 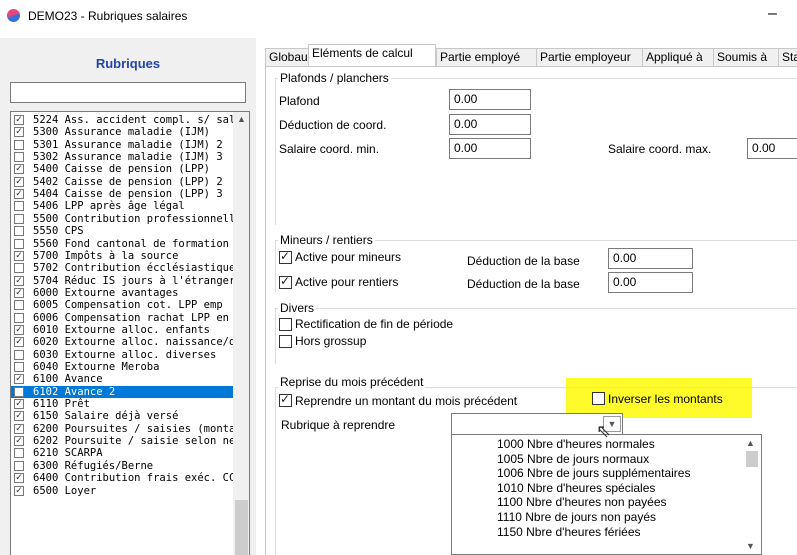 What do you see at coordinates (122, 268) in the screenshot?
I see `list-item: 5702 Contribution écclésiastique G` at bounding box center [122, 268].